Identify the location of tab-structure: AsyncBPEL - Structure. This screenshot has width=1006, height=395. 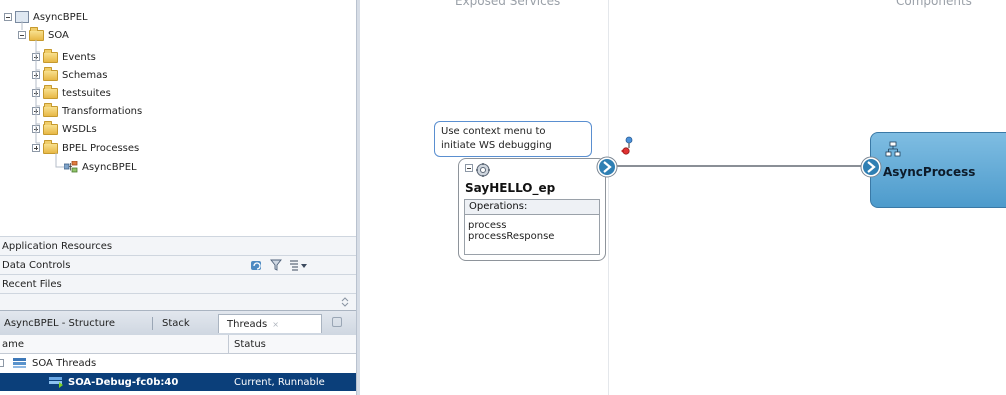
(74, 323).